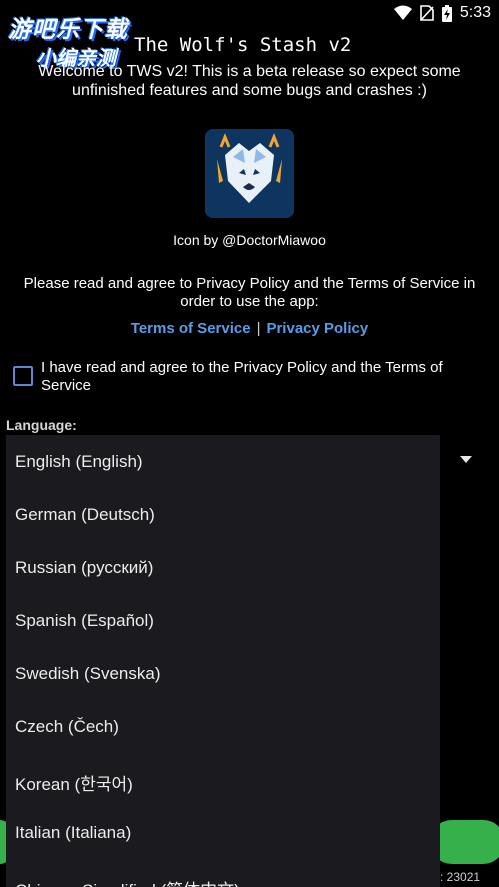 The image size is (499, 887). What do you see at coordinates (427, 13) in the screenshot?
I see `no-sim-icon` at bounding box center [427, 13].